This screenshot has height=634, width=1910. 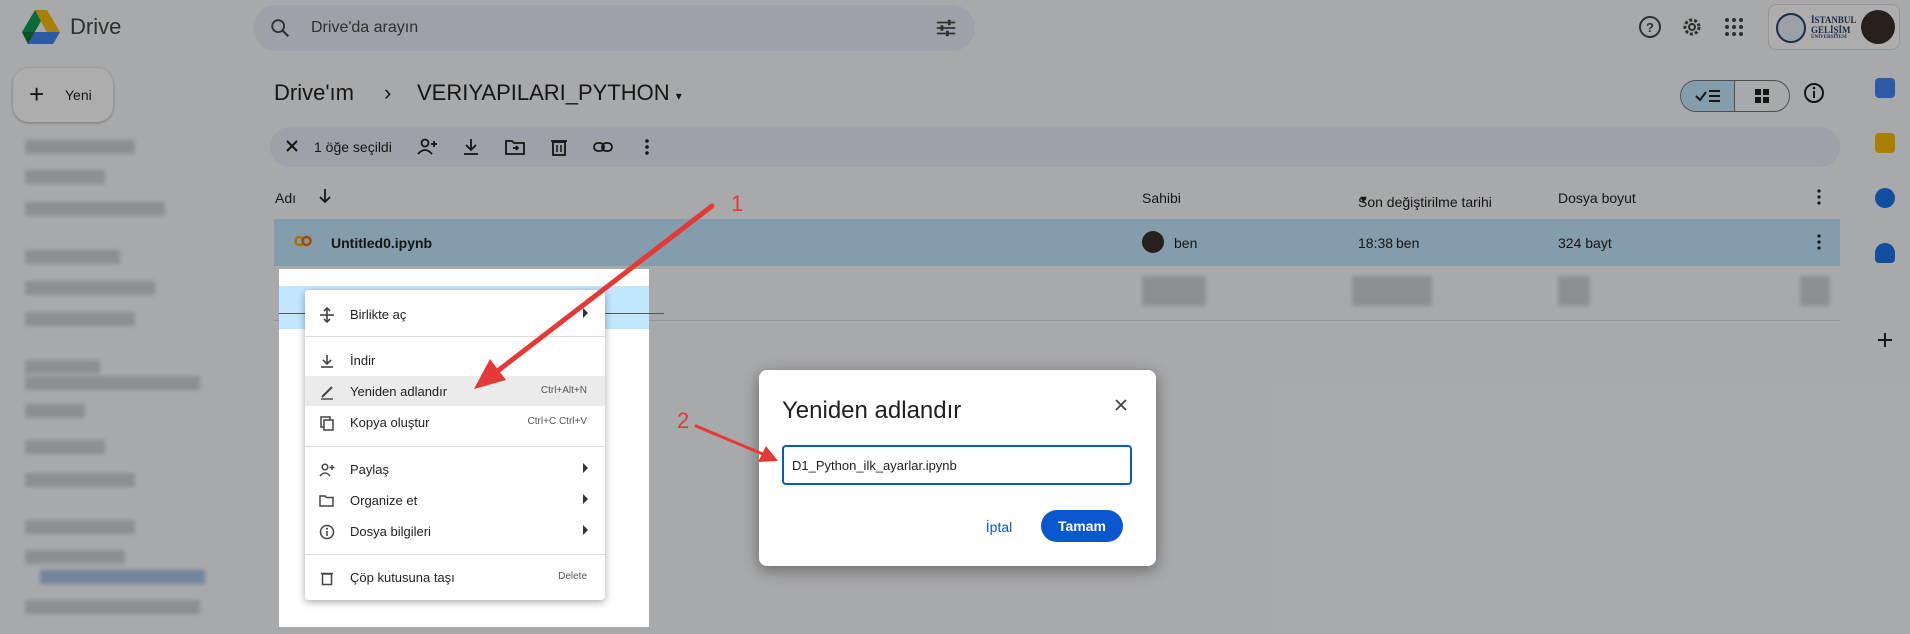 I want to click on annotation-number-2: 2, so click(x=683, y=420).